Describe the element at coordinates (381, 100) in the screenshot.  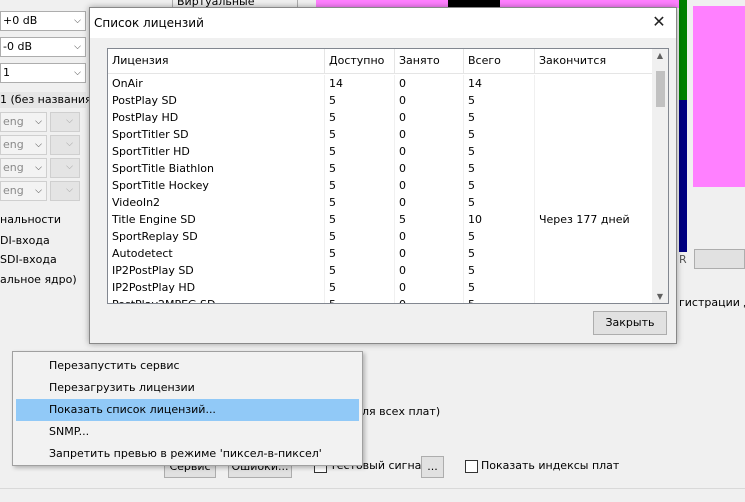
I see `table-row: PostPlay SD 5 0 5` at that location.